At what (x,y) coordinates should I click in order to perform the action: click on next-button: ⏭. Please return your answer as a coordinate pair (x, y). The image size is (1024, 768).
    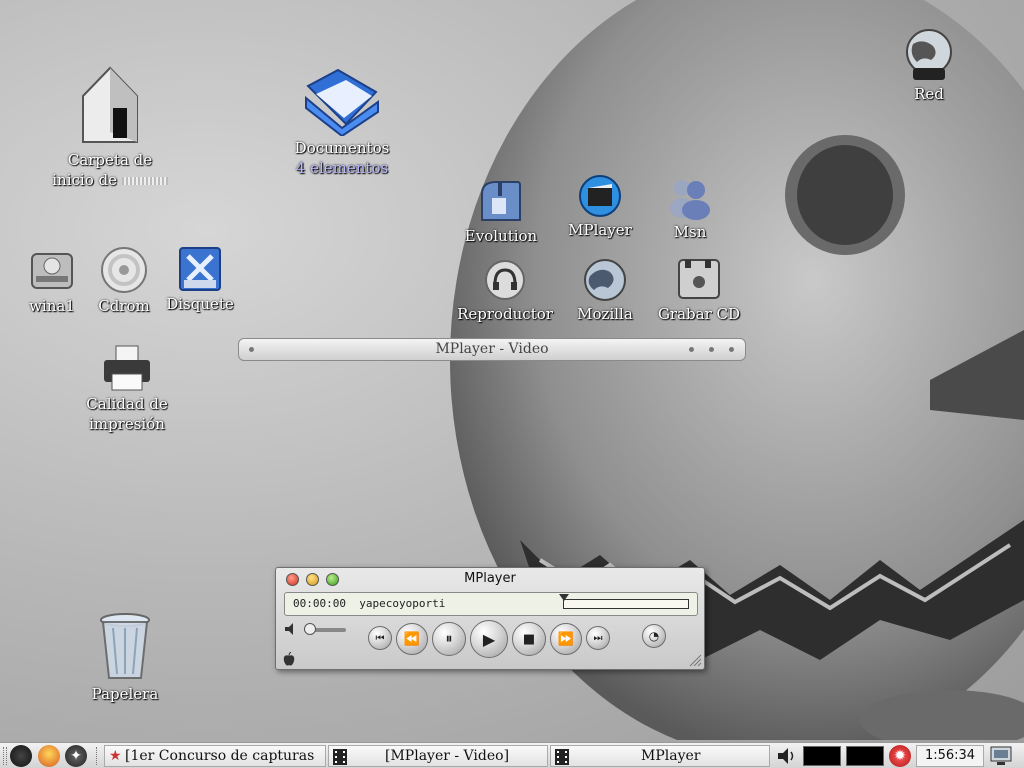
    Looking at the image, I should click on (598, 638).